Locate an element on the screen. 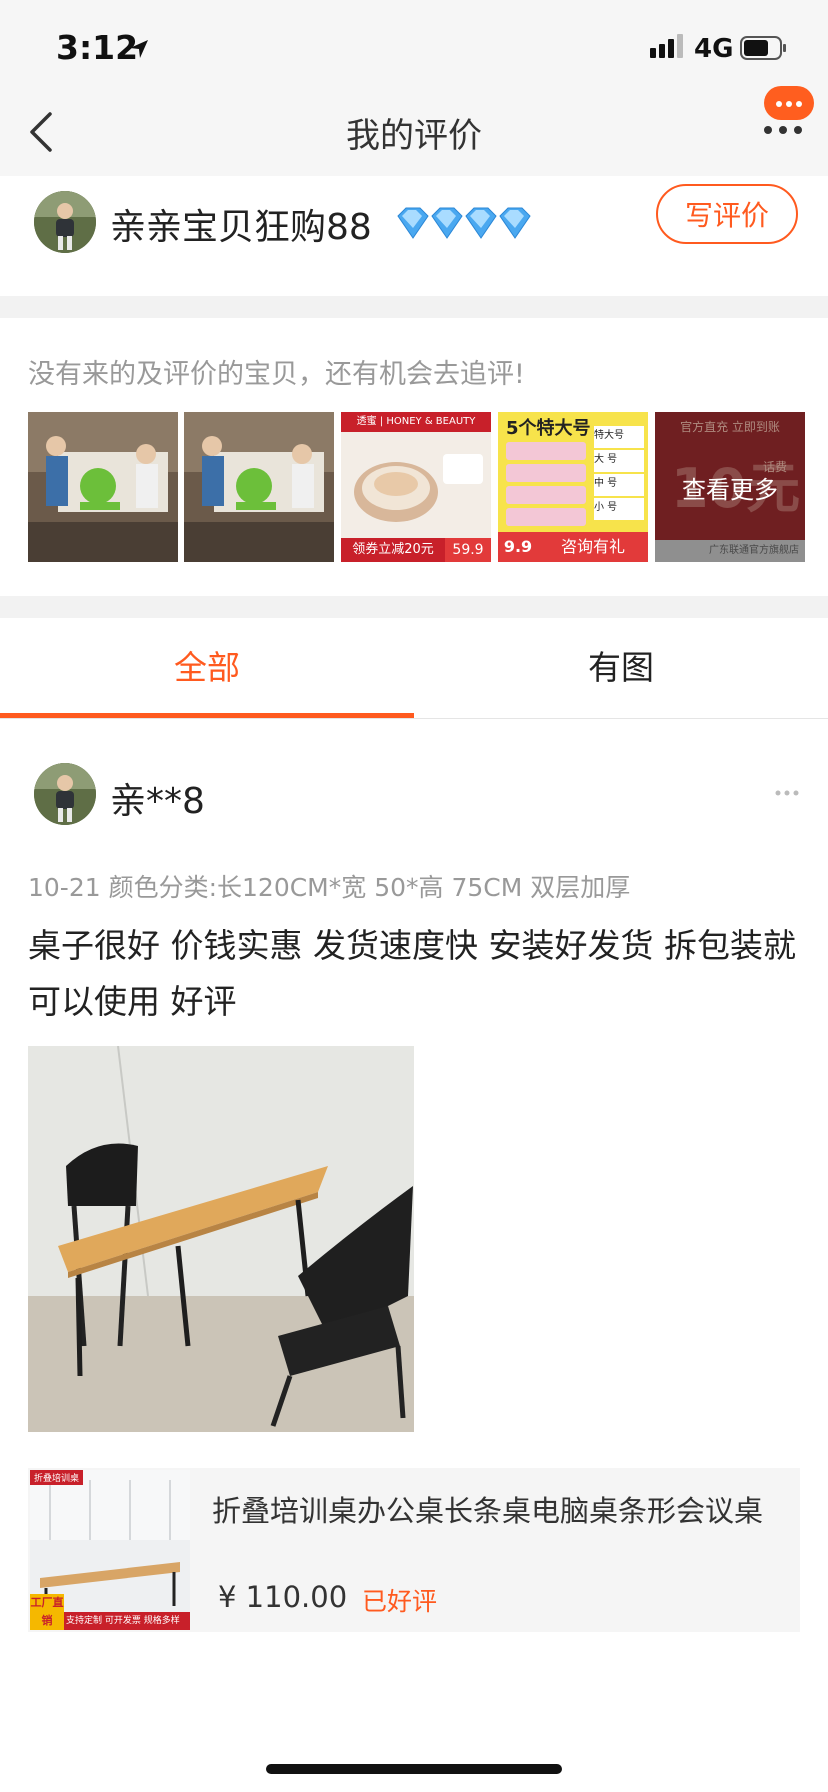 The height and width of the screenshot is (1792, 828). cushion-compact-icon is located at coordinates (418, 488).